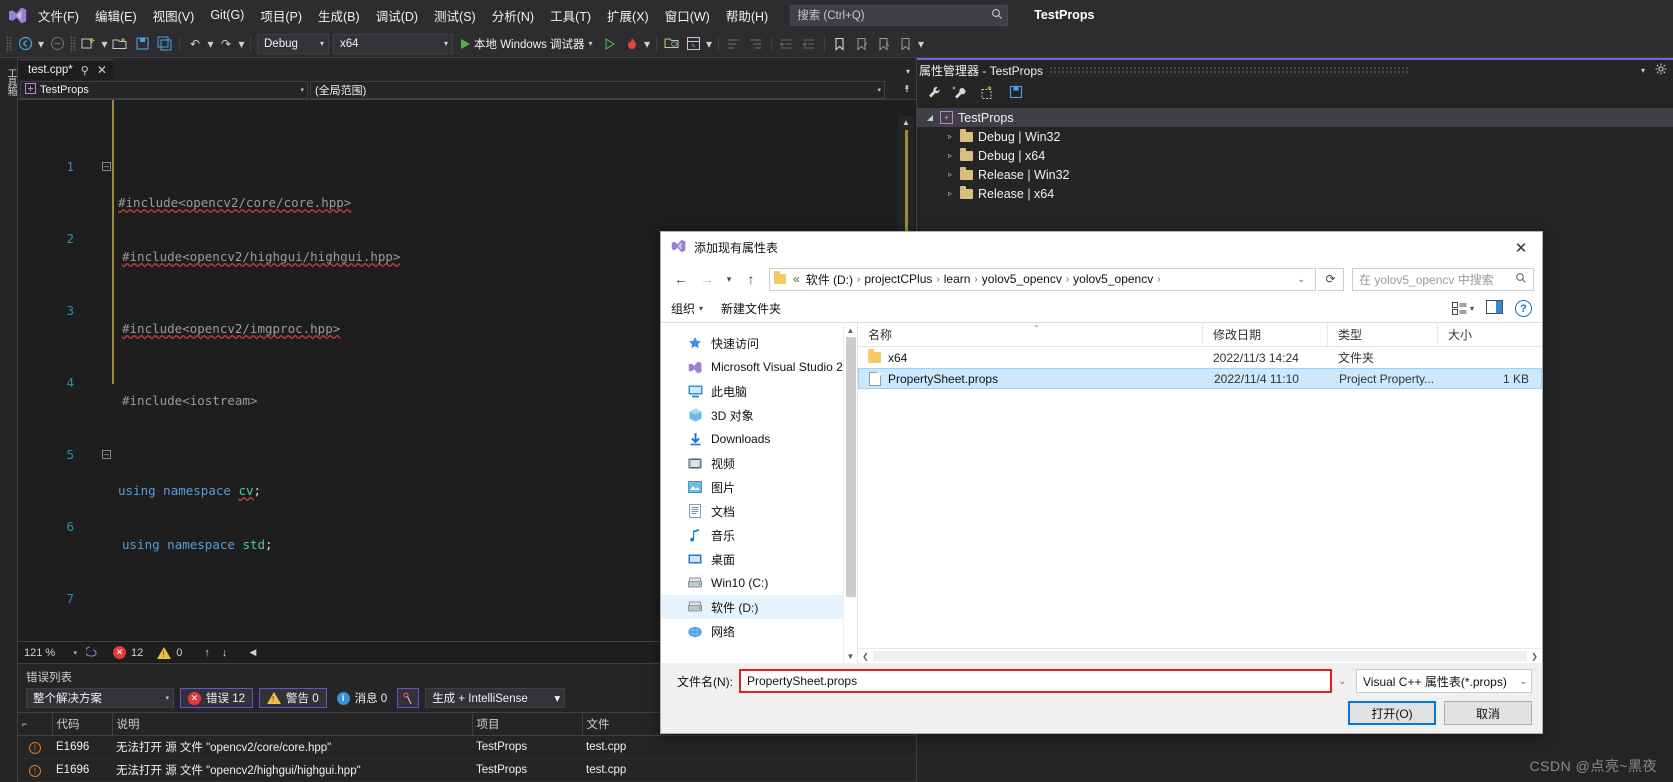 The width and height of the screenshot is (1673, 782). I want to click on add-new-project-property-sheet-icon, so click(960, 92).